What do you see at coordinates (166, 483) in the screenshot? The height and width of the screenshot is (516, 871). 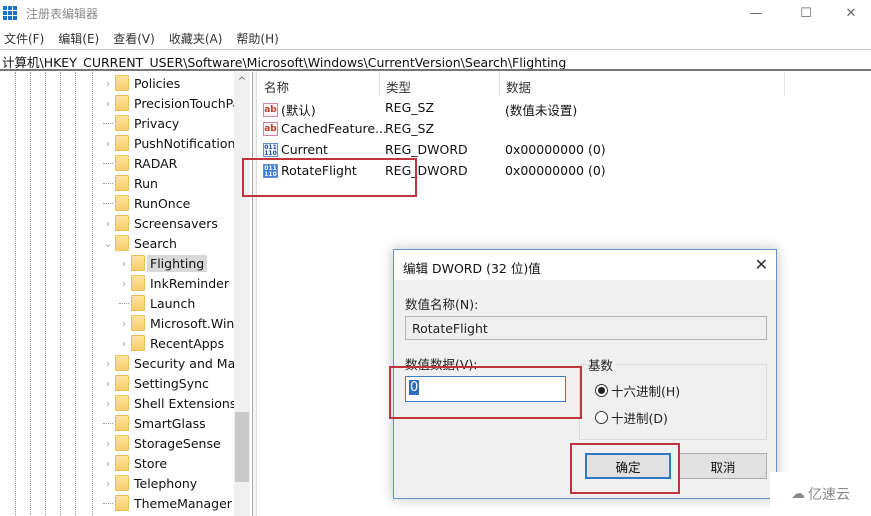 I see `tree-item-label: Telephony` at bounding box center [166, 483].